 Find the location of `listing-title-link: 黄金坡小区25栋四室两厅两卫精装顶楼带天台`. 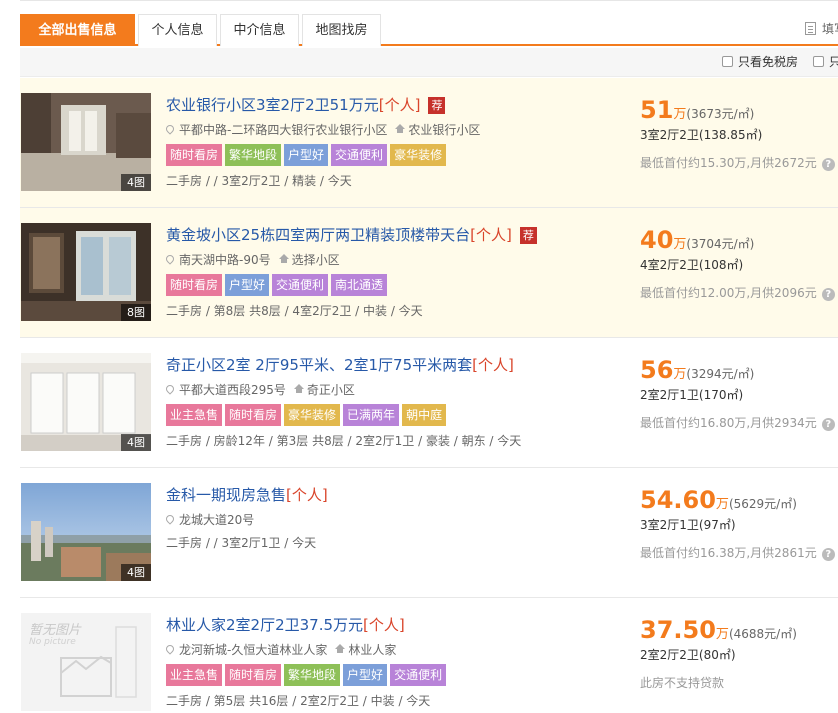

listing-title-link: 黄金坡小区25栋四室两厅两卫精装顶楼带天台 is located at coordinates (318, 235).